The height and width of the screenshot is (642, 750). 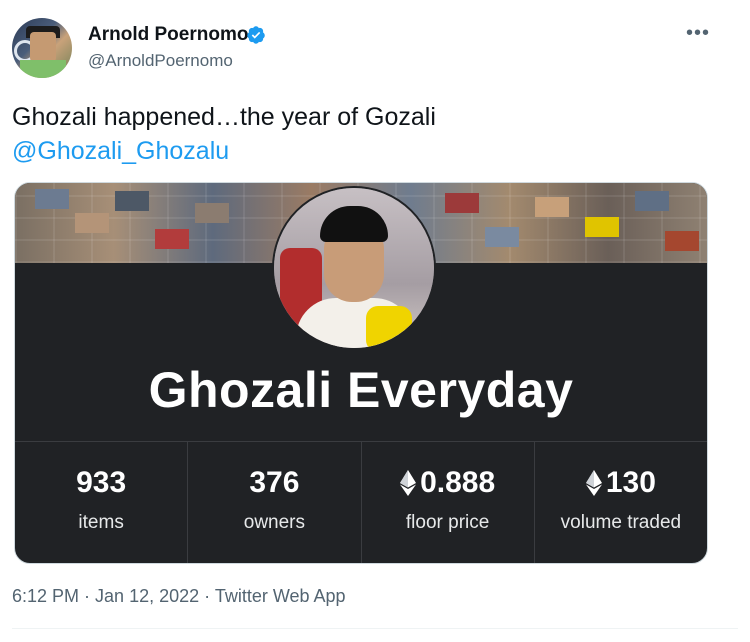 What do you see at coordinates (621, 502) in the screenshot?
I see `stat-volume-traded: 130 volume traded` at bounding box center [621, 502].